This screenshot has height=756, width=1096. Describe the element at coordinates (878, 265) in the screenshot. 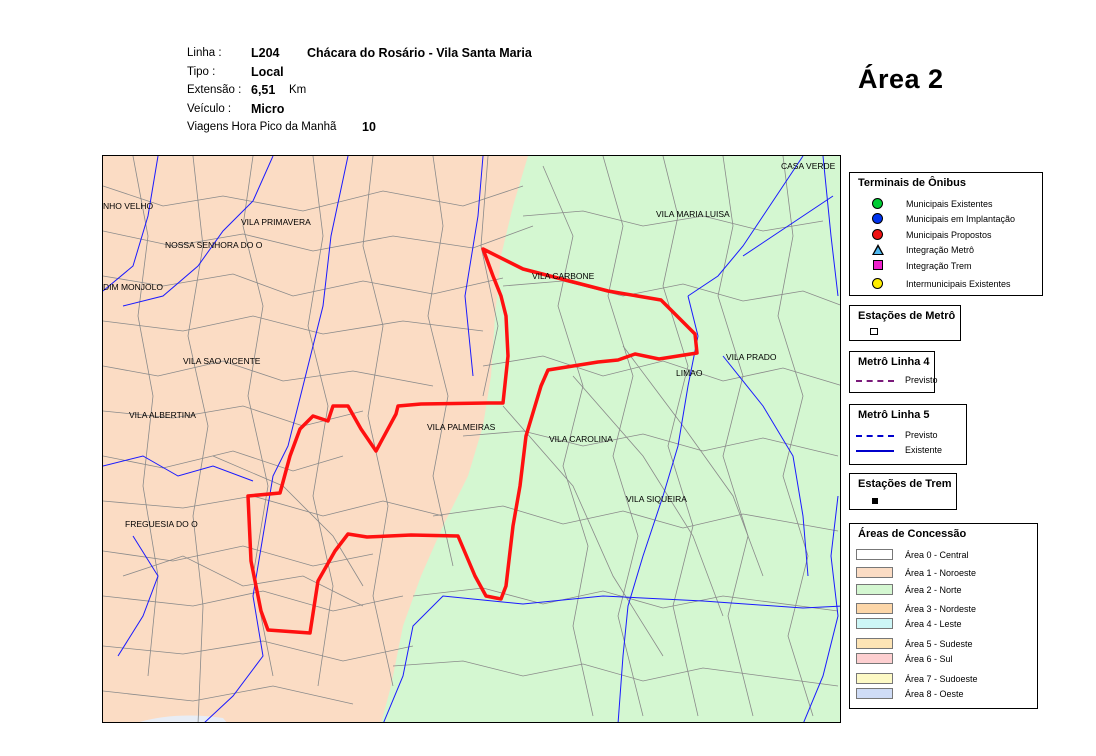

I see `magenta-square-icon` at that location.